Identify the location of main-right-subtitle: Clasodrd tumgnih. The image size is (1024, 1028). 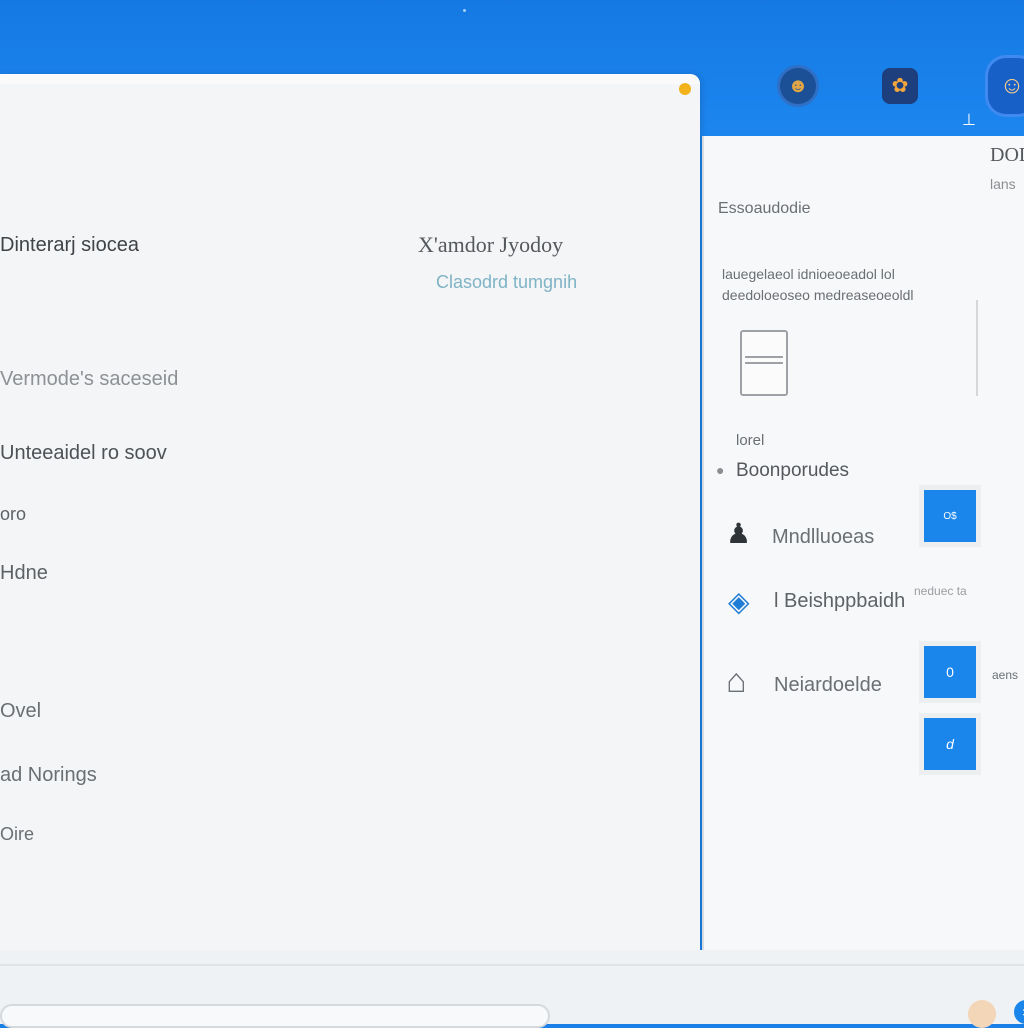
(506, 282).